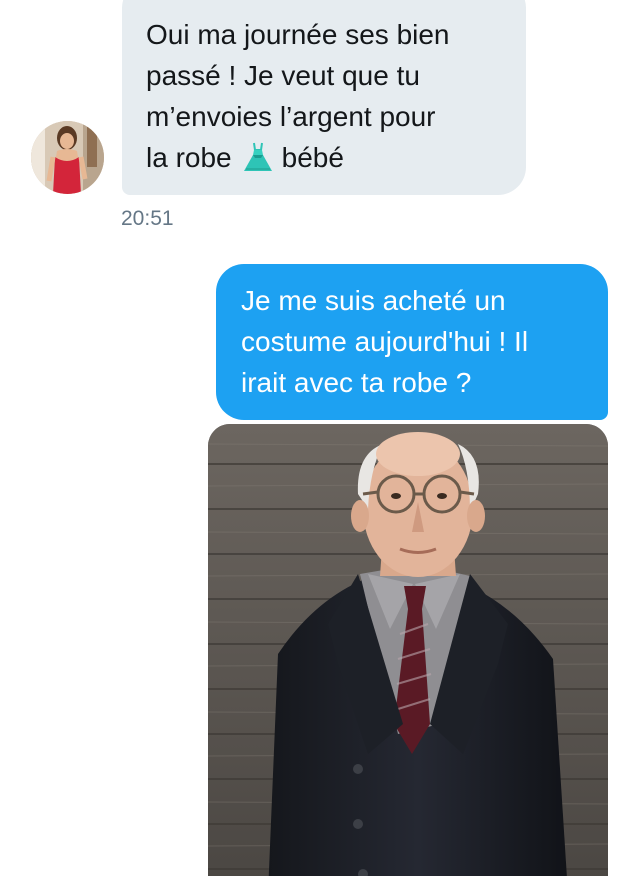 The image size is (618, 876). Describe the element at coordinates (356, 382) in the screenshot. I see `outgoing-line-3: irait avec ta robe ?` at that location.